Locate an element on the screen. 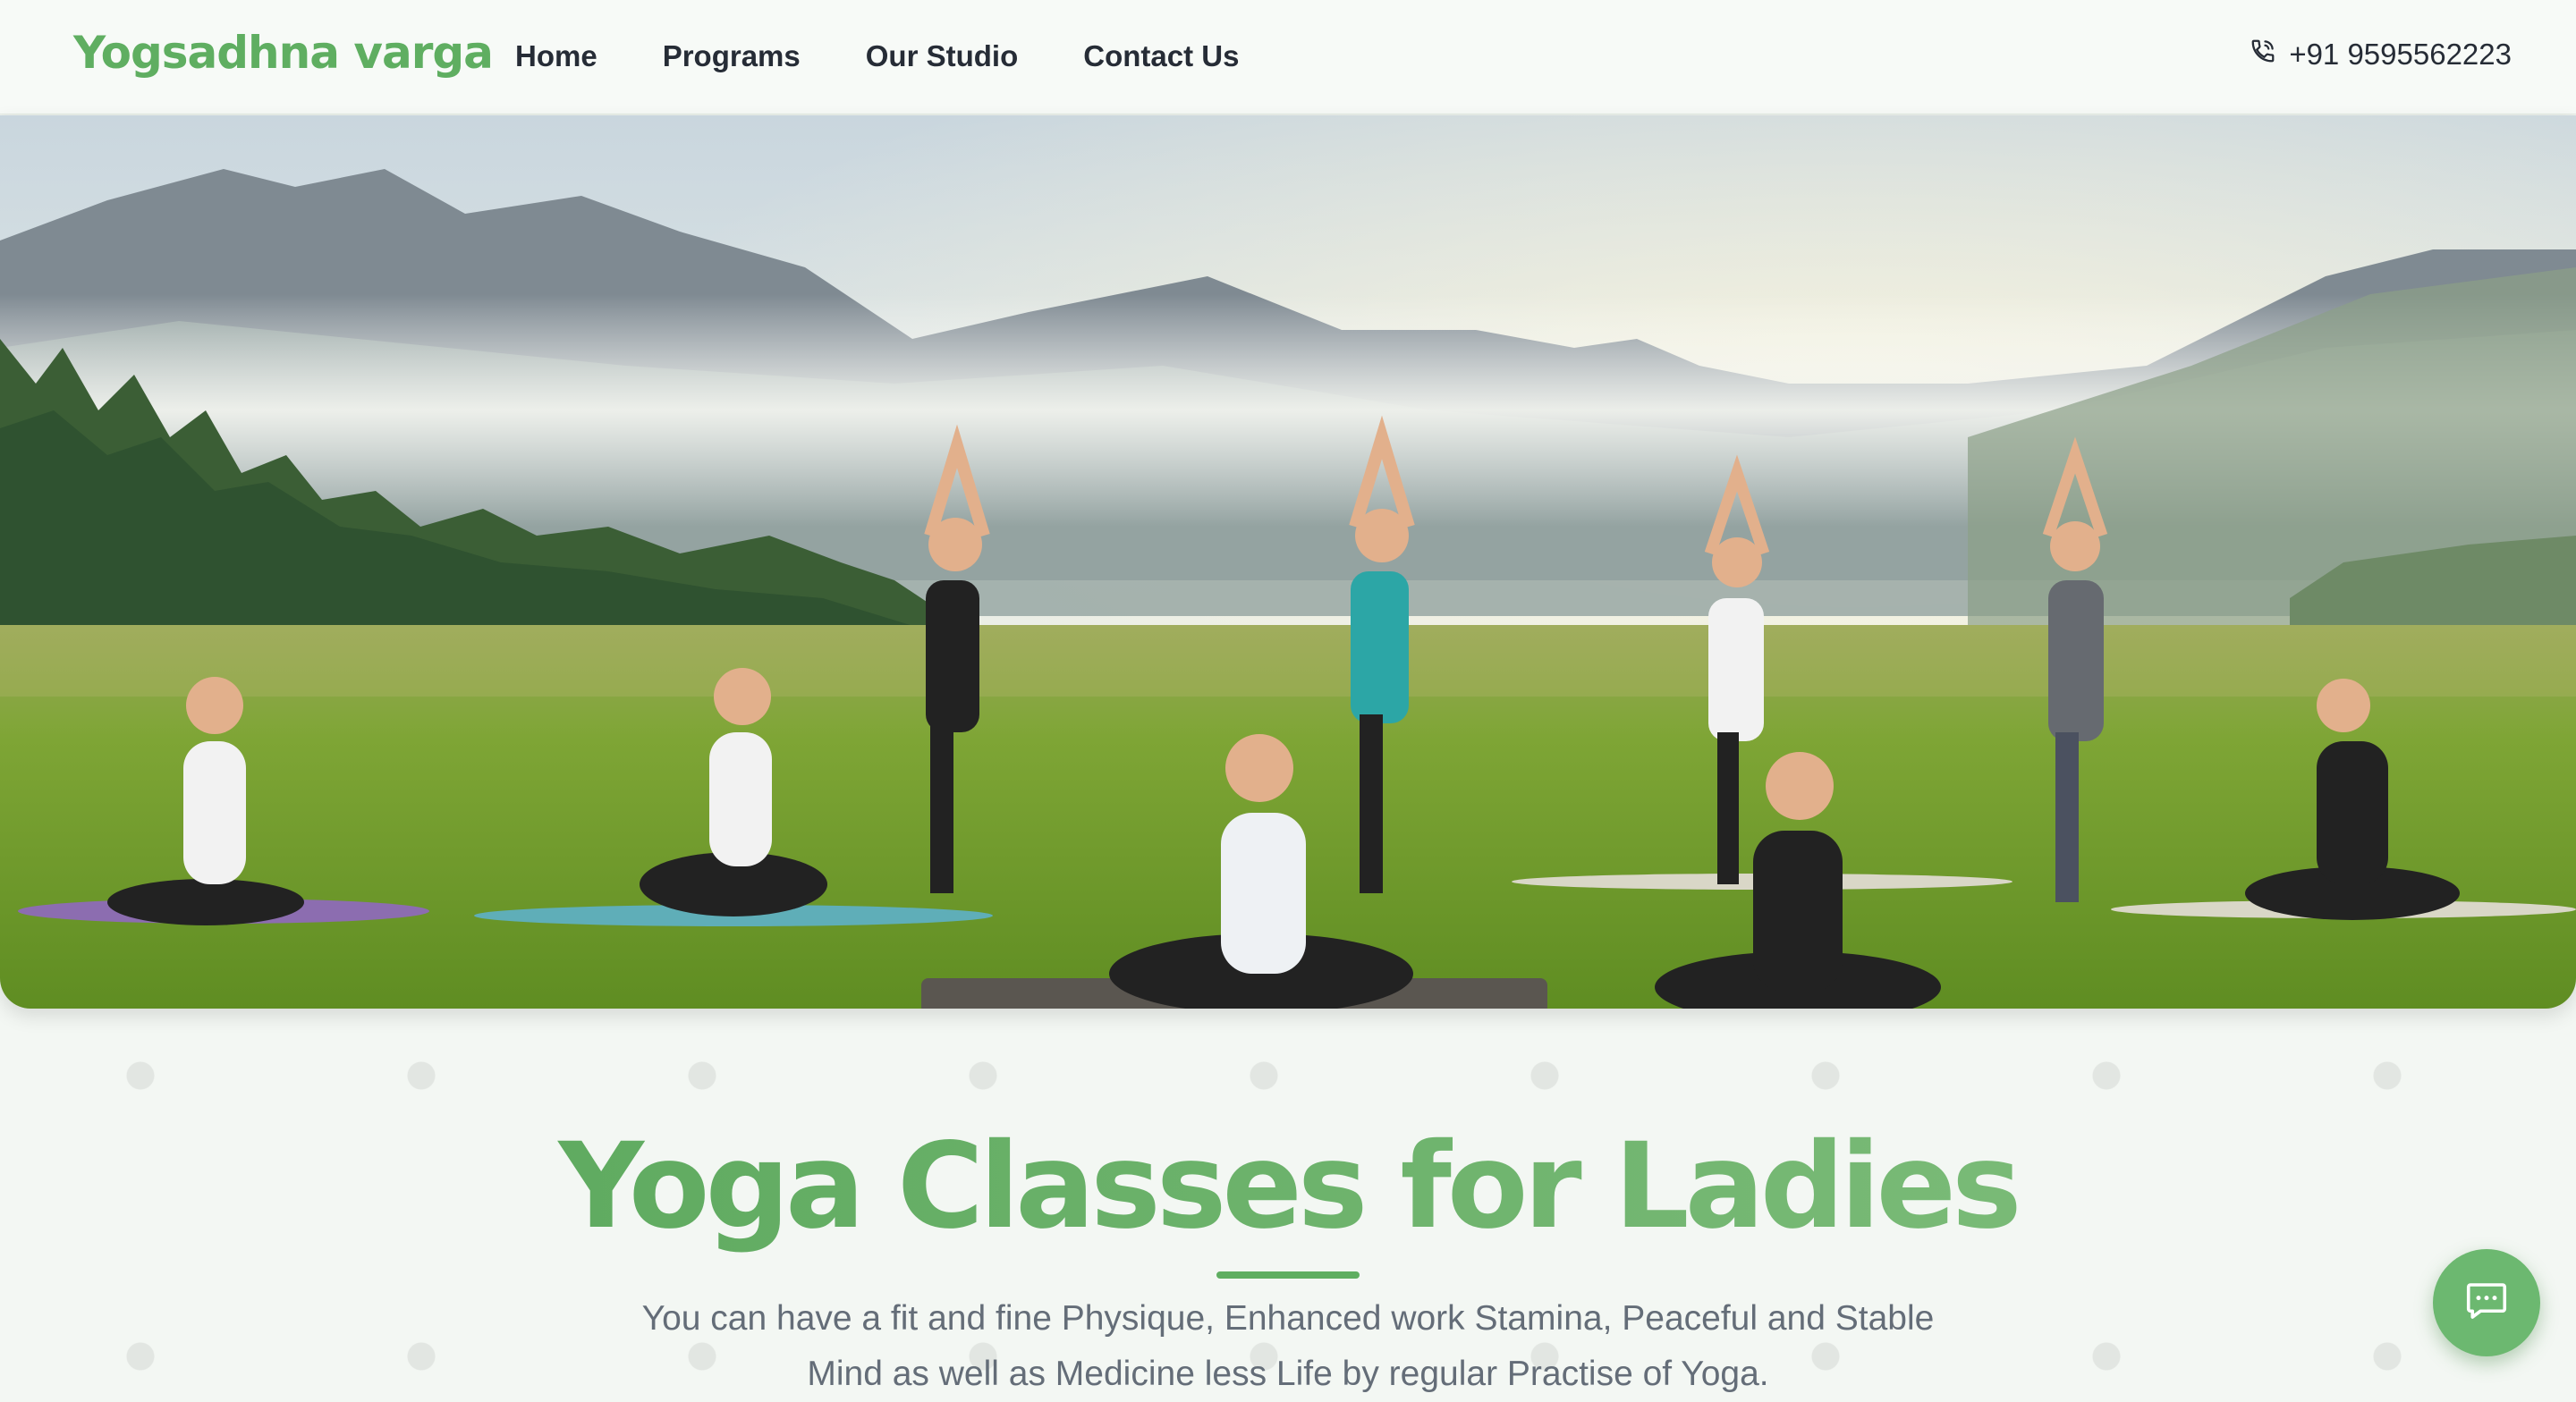 This screenshot has width=2576, height=1402. title-underline is located at coordinates (1288, 1275).